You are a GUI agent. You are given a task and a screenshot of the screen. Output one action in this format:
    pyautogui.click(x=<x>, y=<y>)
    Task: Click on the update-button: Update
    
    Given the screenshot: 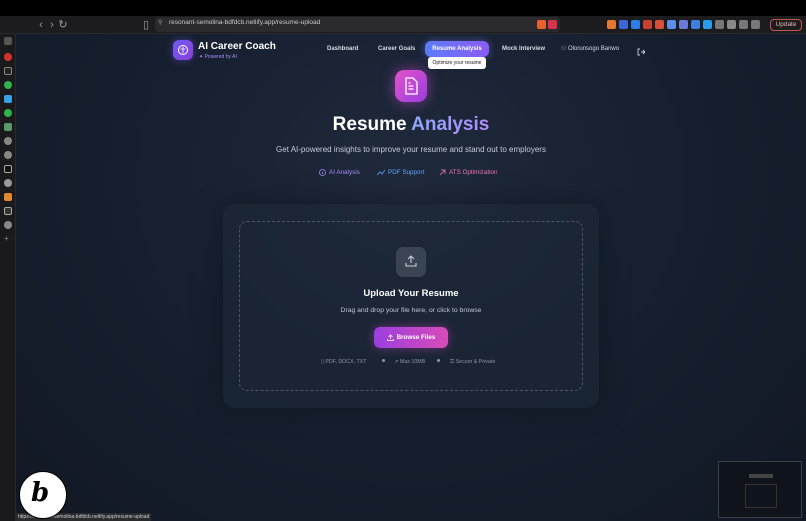 What is the action you would take?
    pyautogui.click(x=786, y=25)
    